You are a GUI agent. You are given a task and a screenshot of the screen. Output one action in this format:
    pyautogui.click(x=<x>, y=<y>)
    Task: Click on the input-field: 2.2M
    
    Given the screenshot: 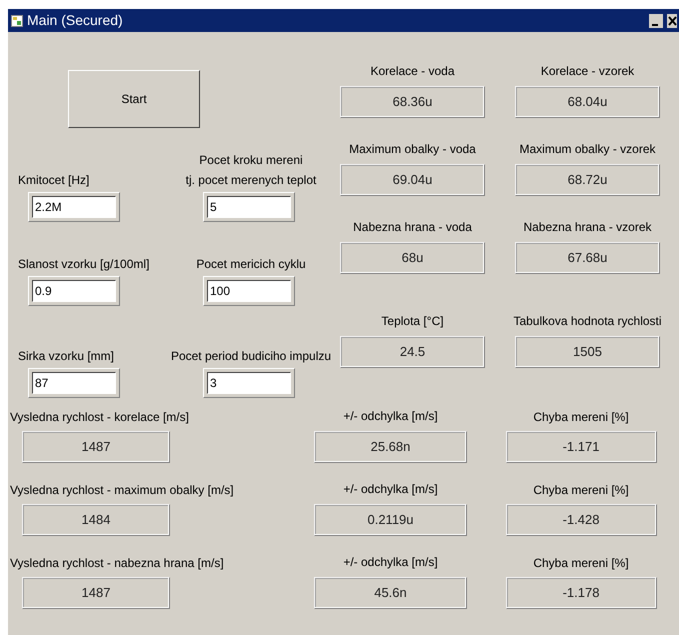 What is the action you would take?
    pyautogui.click(x=74, y=207)
    